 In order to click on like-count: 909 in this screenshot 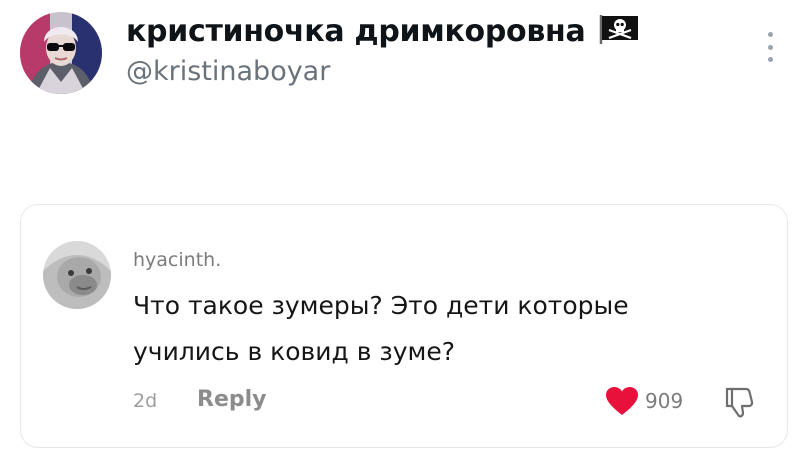, I will do `click(664, 401)`.